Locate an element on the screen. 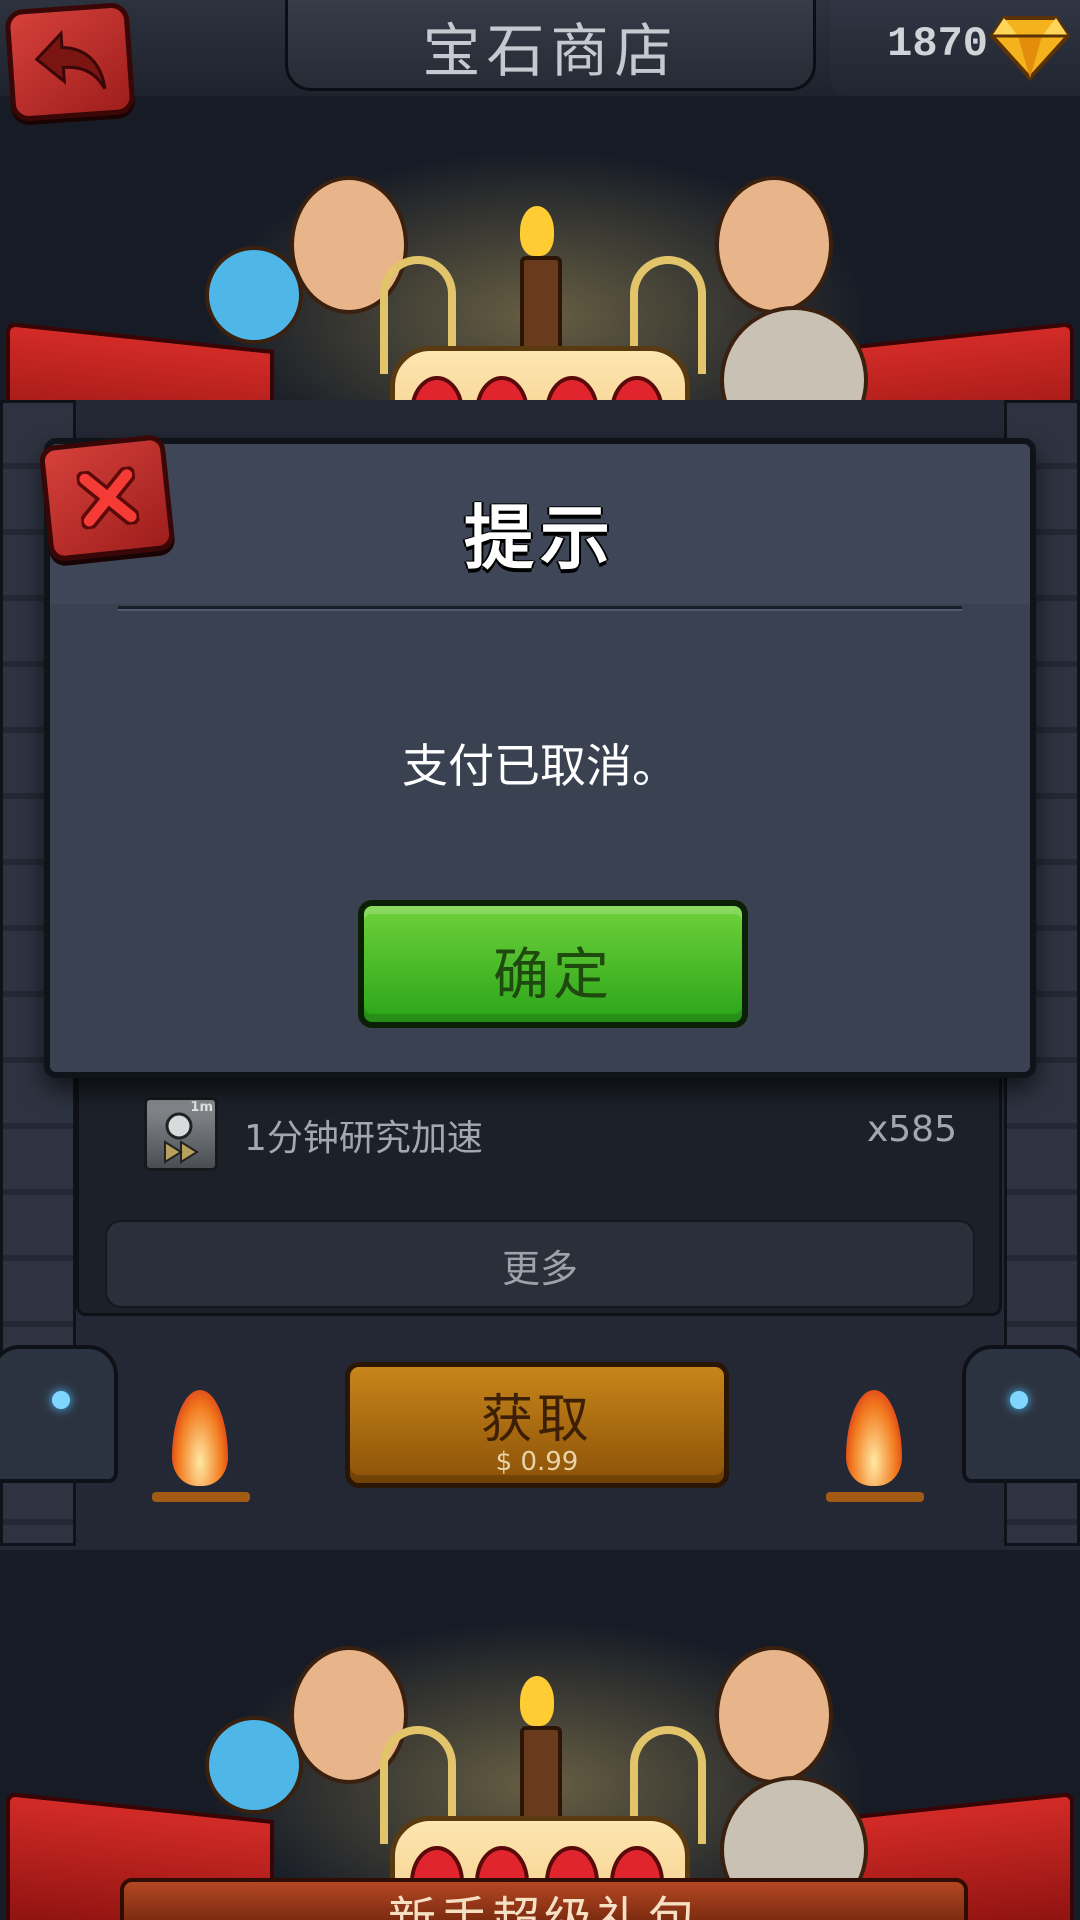  banner-caption: 新手超级礼包 is located at coordinates (543, 1906).